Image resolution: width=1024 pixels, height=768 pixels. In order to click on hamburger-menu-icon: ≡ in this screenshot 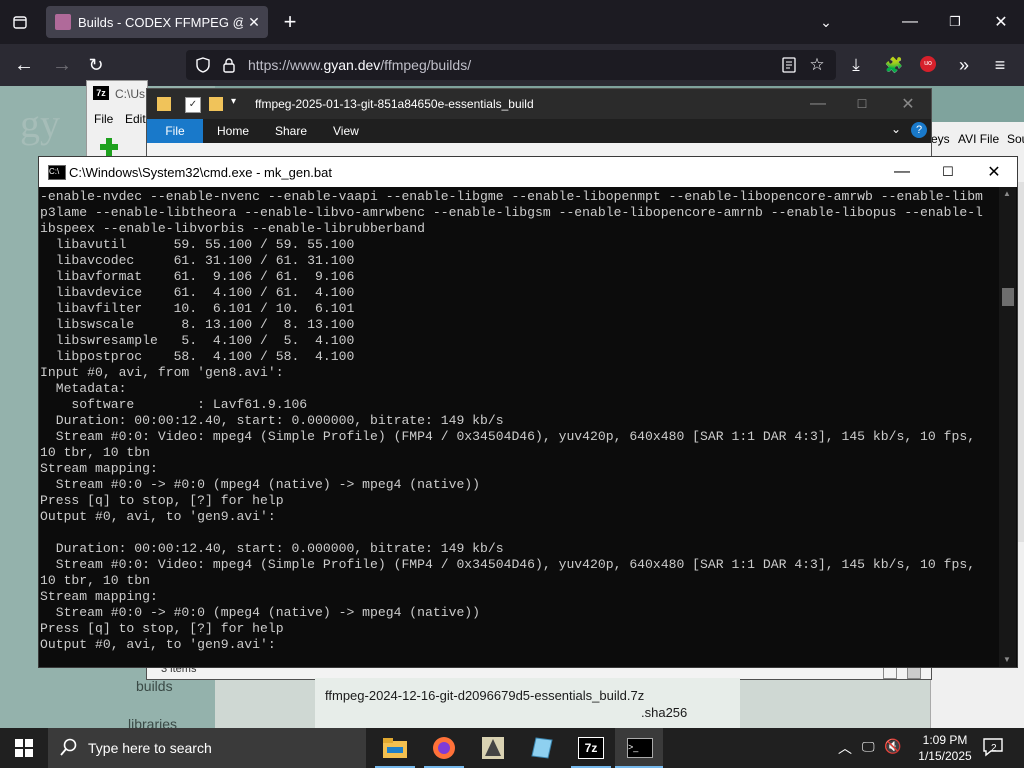, I will do `click(1000, 65)`.